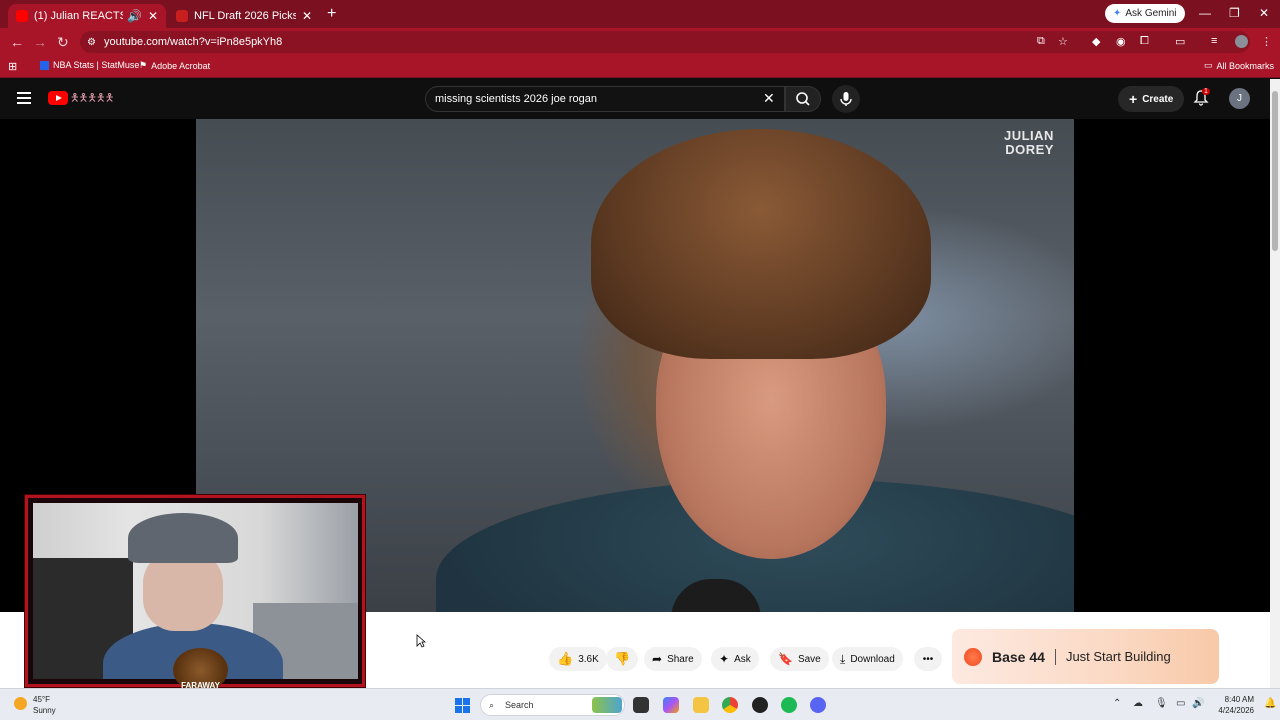 This screenshot has height=720, width=1280. What do you see at coordinates (789, 705) in the screenshot?
I see `spotify-icon` at bounding box center [789, 705].